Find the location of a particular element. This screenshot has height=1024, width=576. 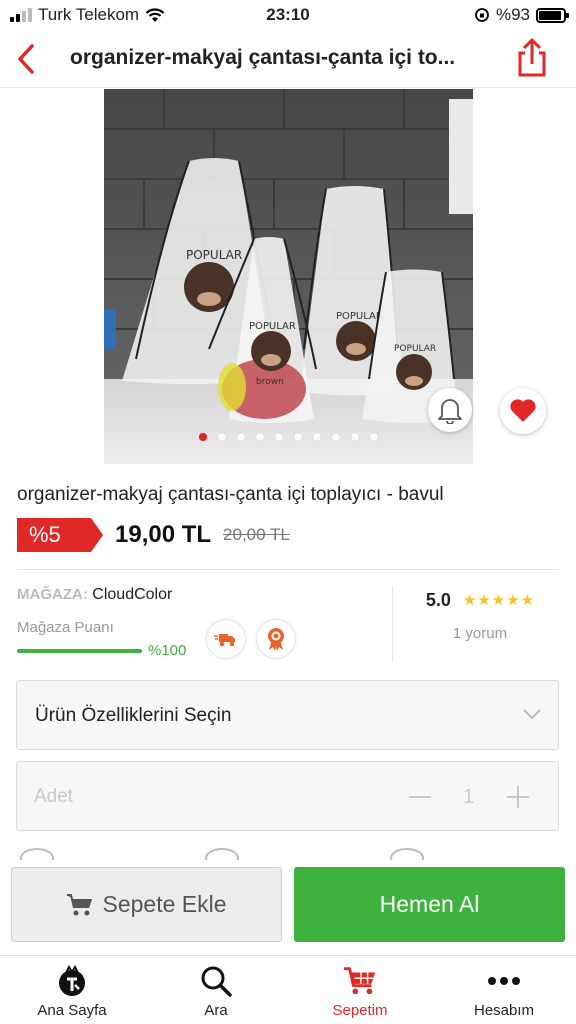

bell-icon is located at coordinates (450, 411).